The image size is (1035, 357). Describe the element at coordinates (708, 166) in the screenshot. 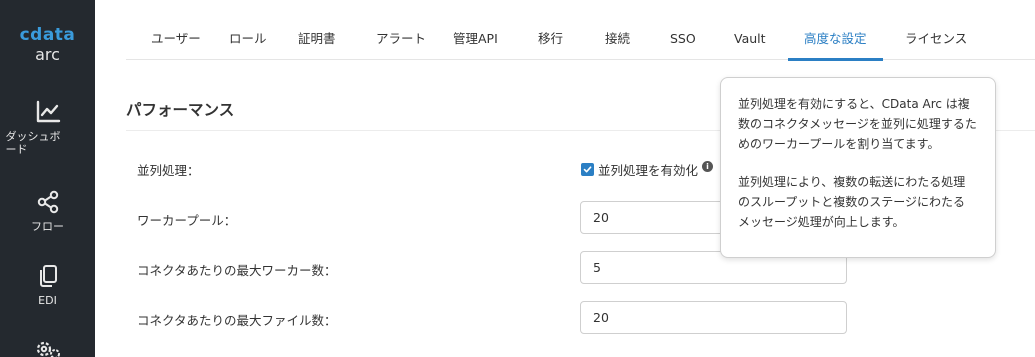

I see `info-icon: i` at that location.